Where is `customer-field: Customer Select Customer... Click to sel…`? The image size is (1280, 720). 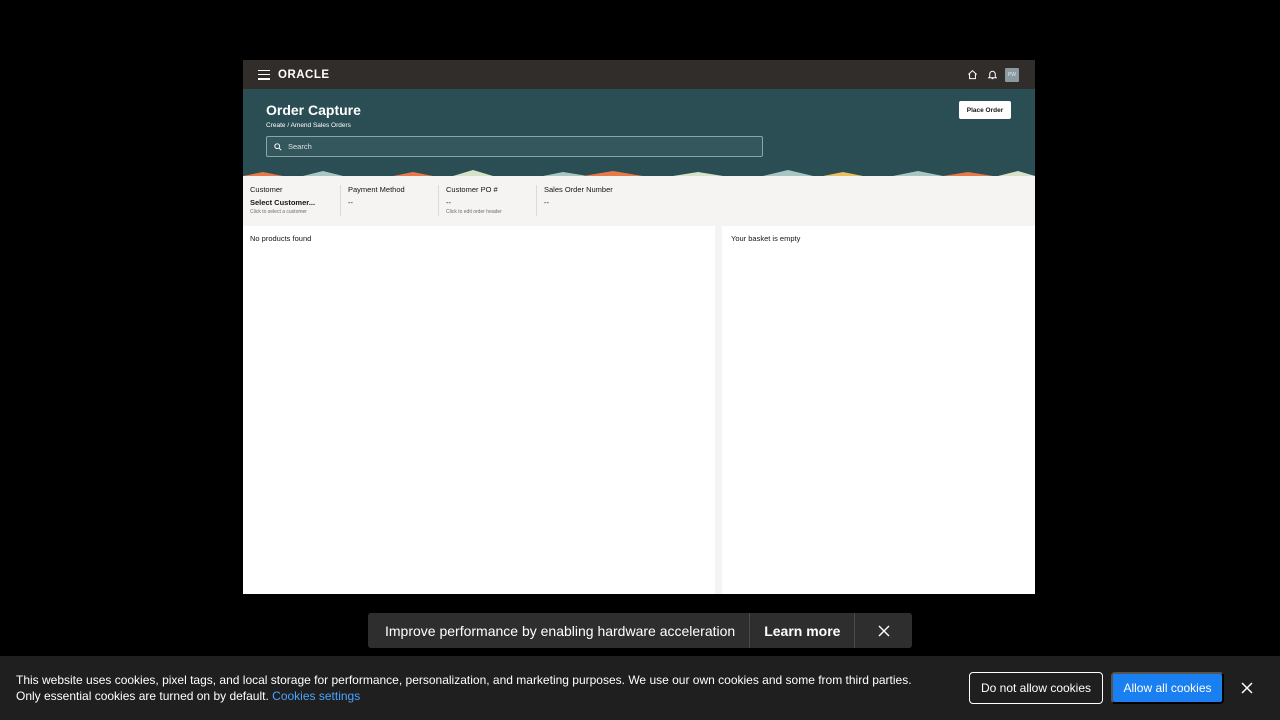
customer-field: Customer Select Customer... Click to sel… is located at coordinates (292, 200).